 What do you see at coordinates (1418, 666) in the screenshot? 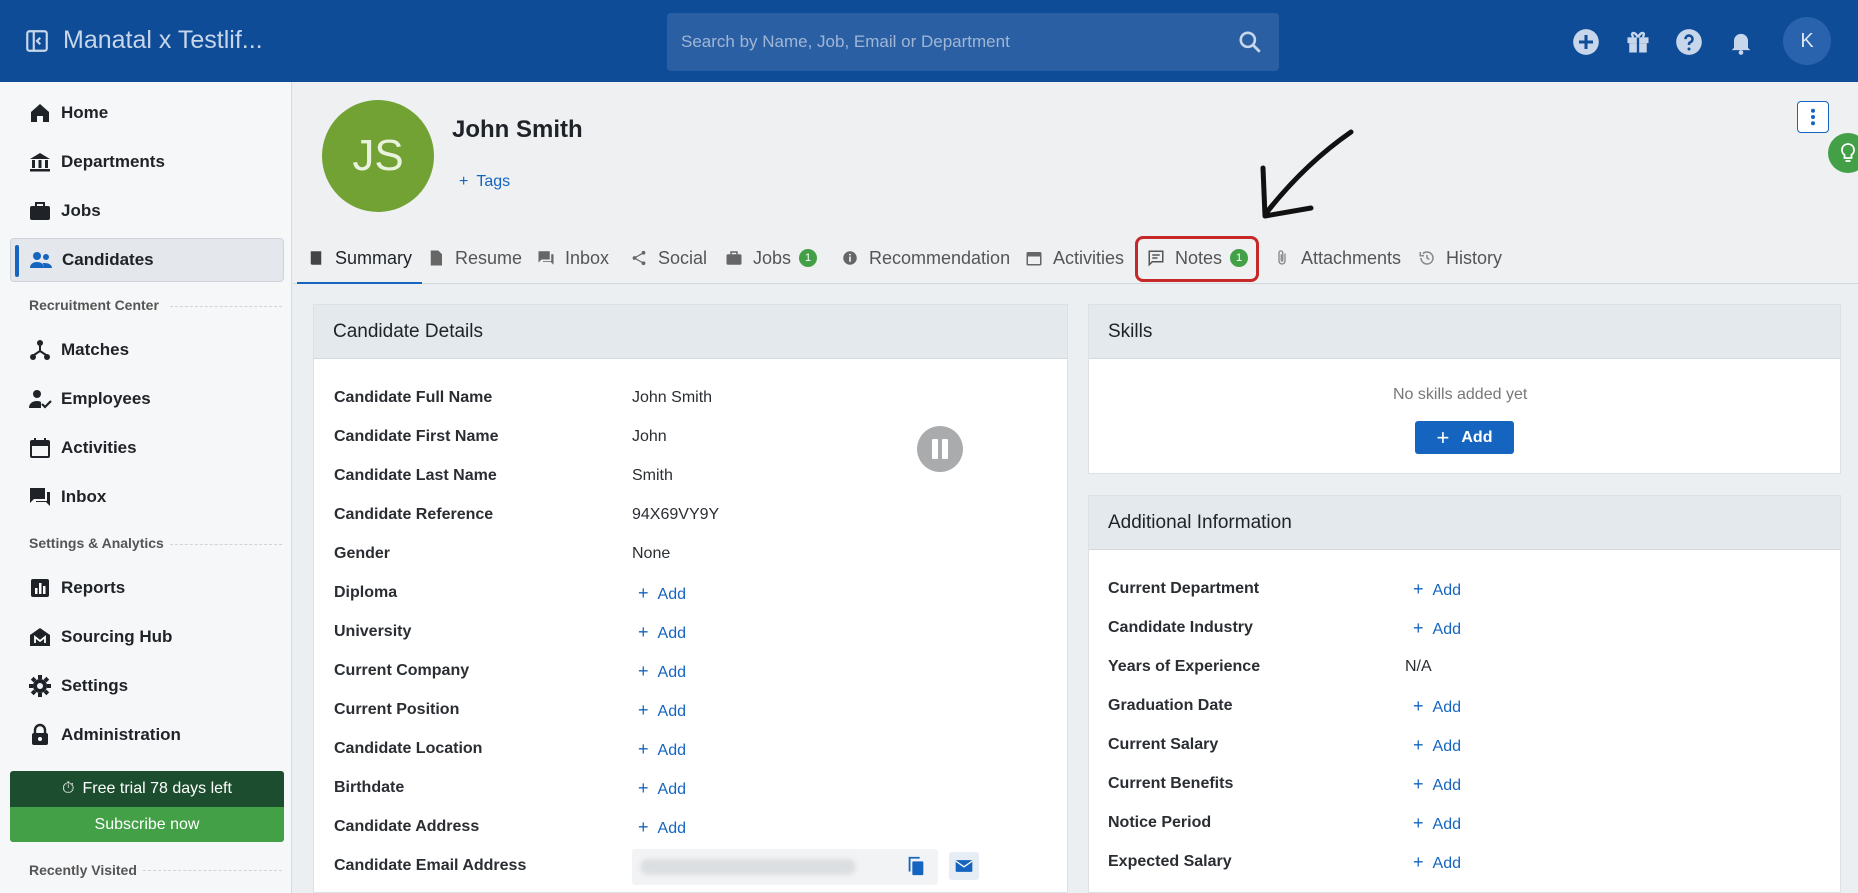
I see `field-value: N/A` at bounding box center [1418, 666].